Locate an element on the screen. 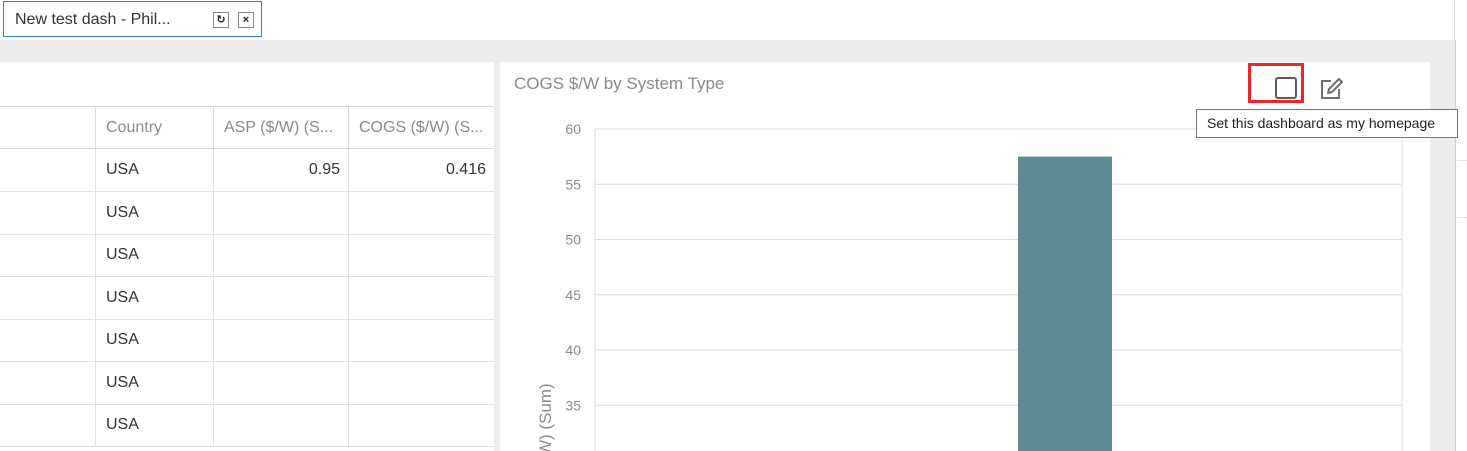 This screenshot has height=451, width=1467. dashboard-tab: New test dash - Phil... ↻ × is located at coordinates (132, 19).